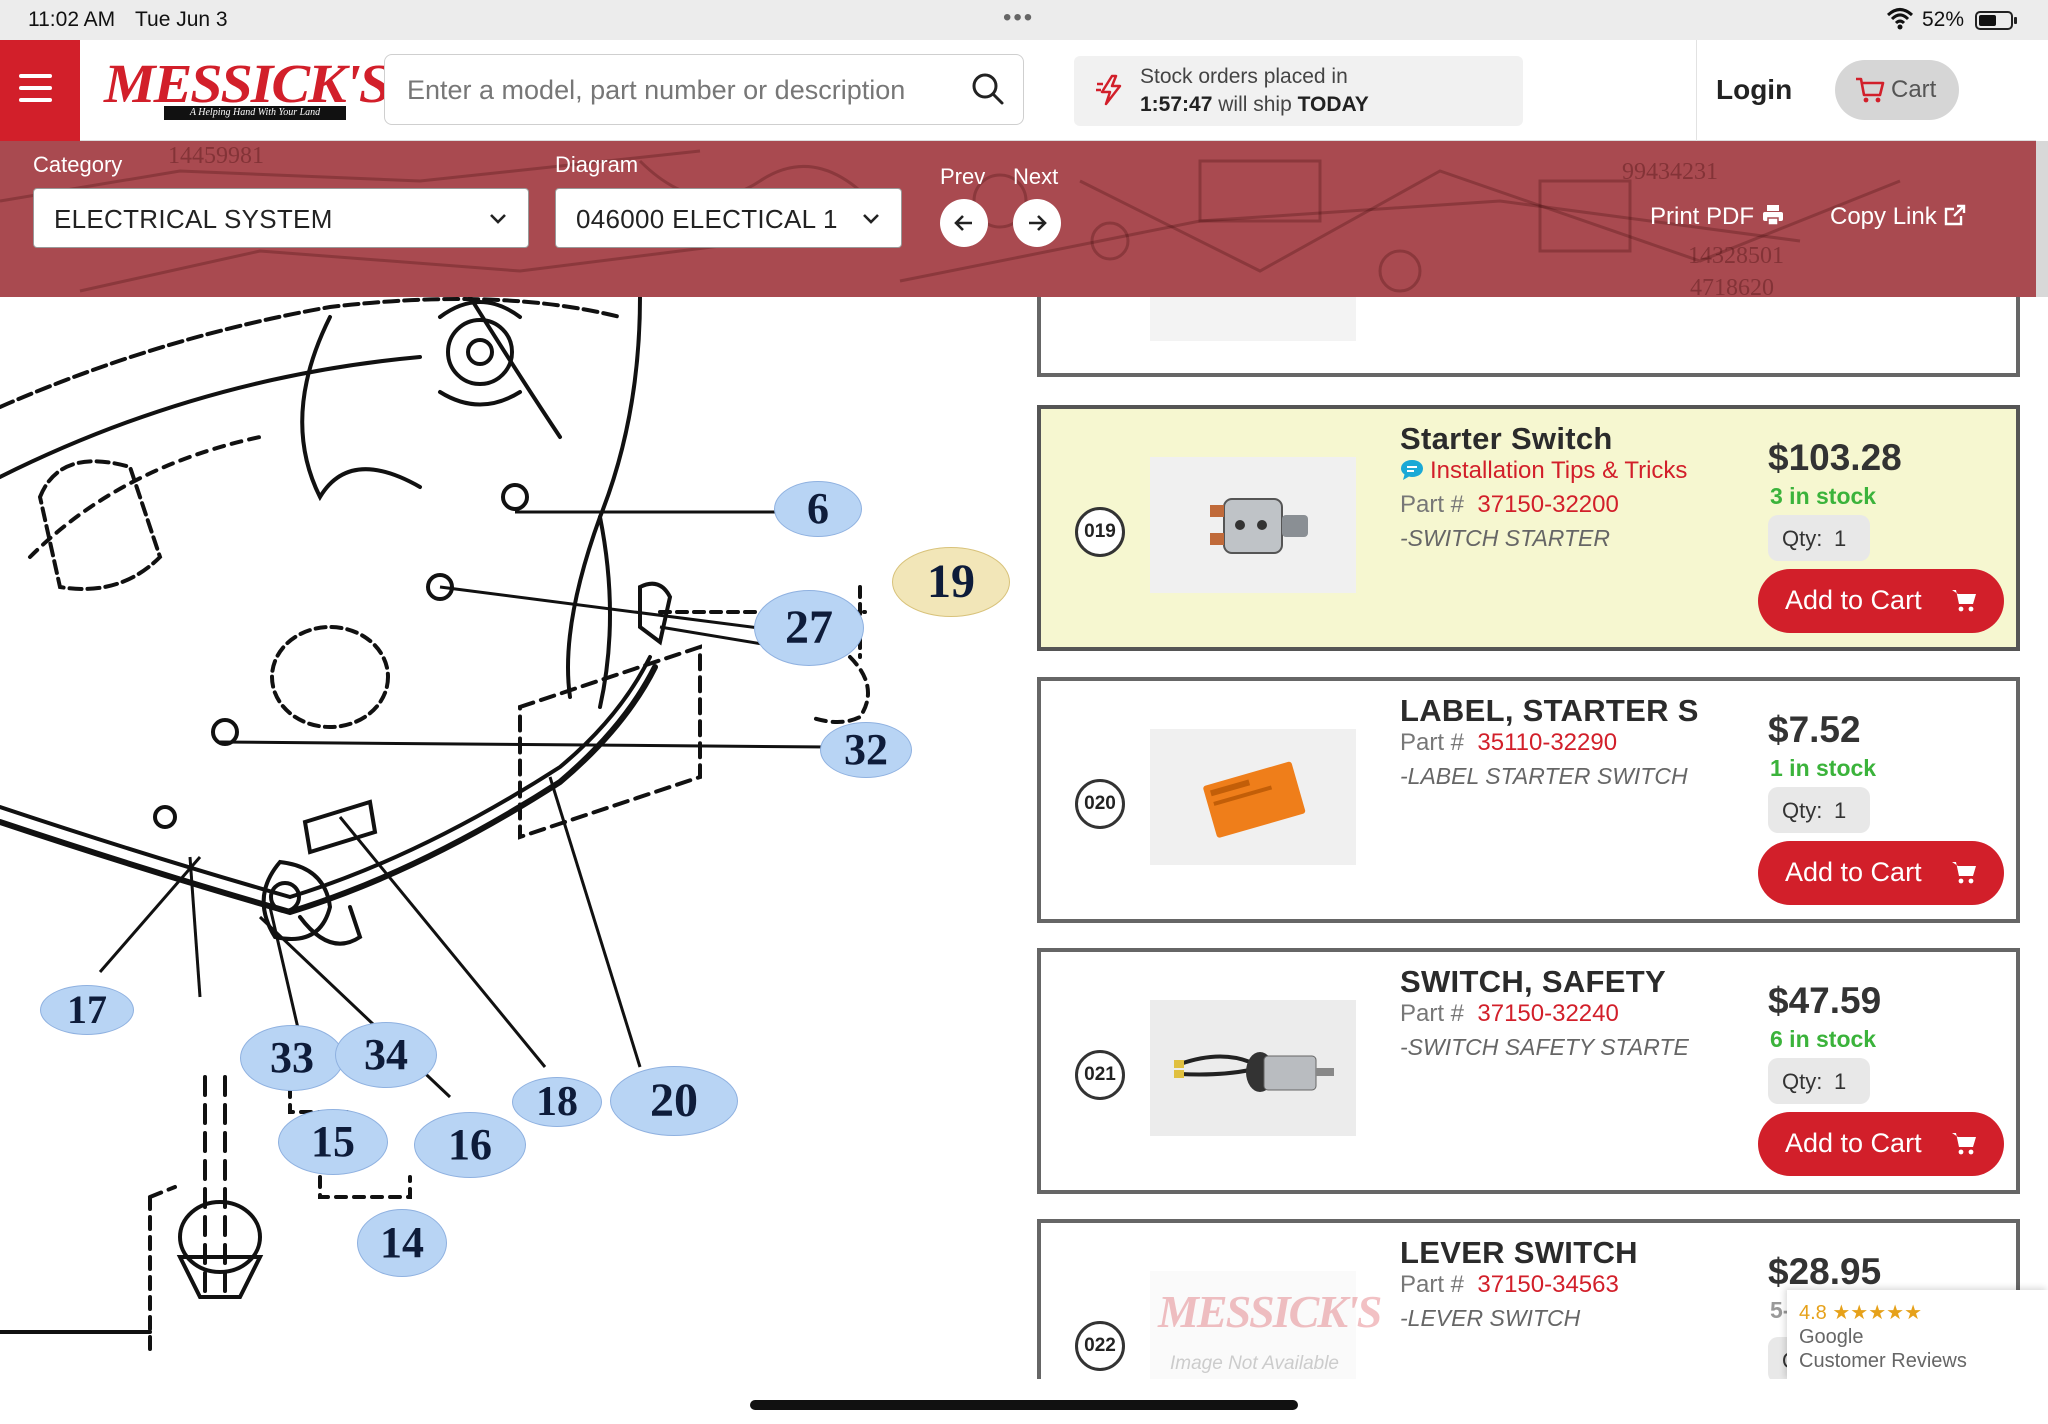 The image size is (2048, 1424). Describe the element at coordinates (1544, 1047) in the screenshot. I see `part-description: -SWITCH SAFETY STARTE` at that location.